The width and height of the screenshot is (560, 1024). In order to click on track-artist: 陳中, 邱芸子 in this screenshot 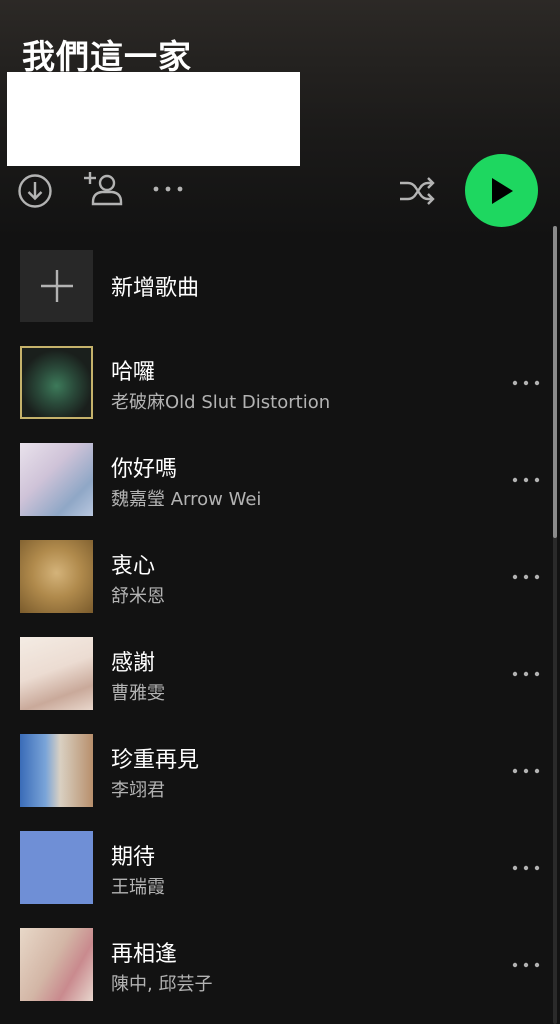, I will do `click(162, 984)`.